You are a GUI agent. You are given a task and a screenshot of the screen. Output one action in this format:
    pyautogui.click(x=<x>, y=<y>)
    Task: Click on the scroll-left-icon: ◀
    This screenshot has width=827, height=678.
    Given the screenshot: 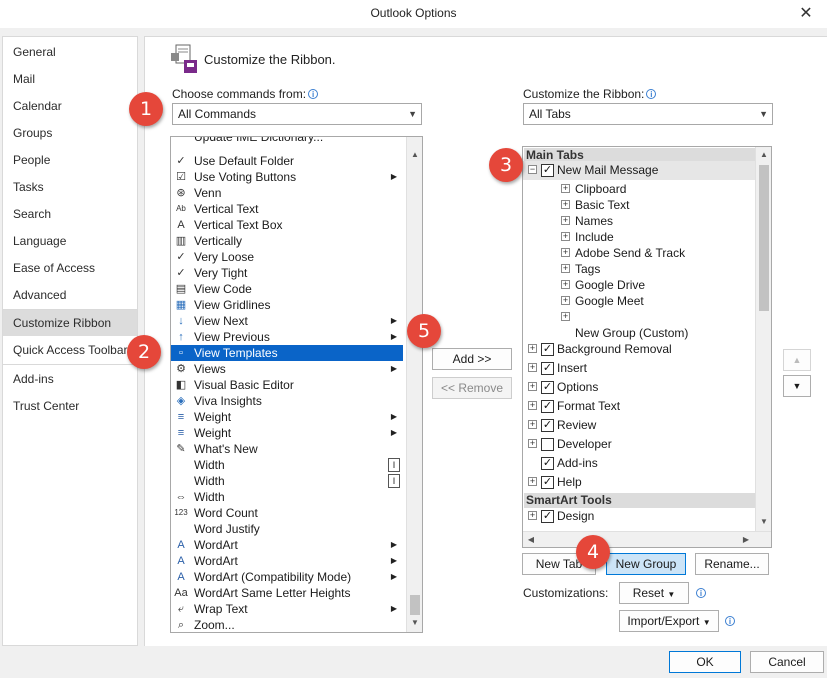 What is the action you would take?
    pyautogui.click(x=531, y=539)
    